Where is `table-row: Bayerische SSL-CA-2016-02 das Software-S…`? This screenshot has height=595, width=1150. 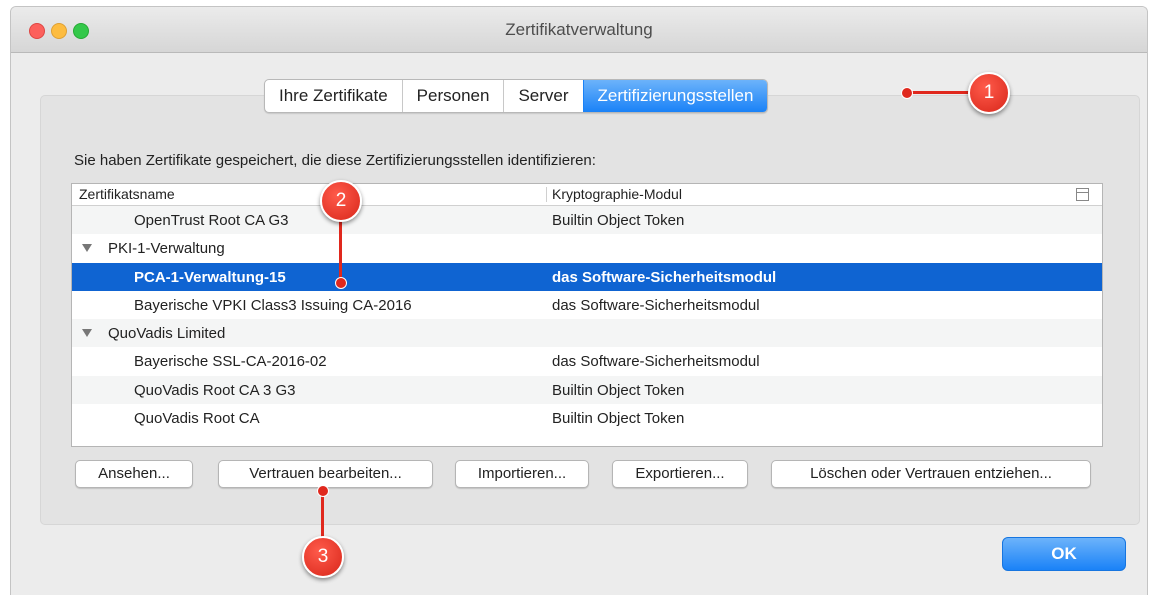 table-row: Bayerische SSL-CA-2016-02 das Software-S… is located at coordinates (587, 361).